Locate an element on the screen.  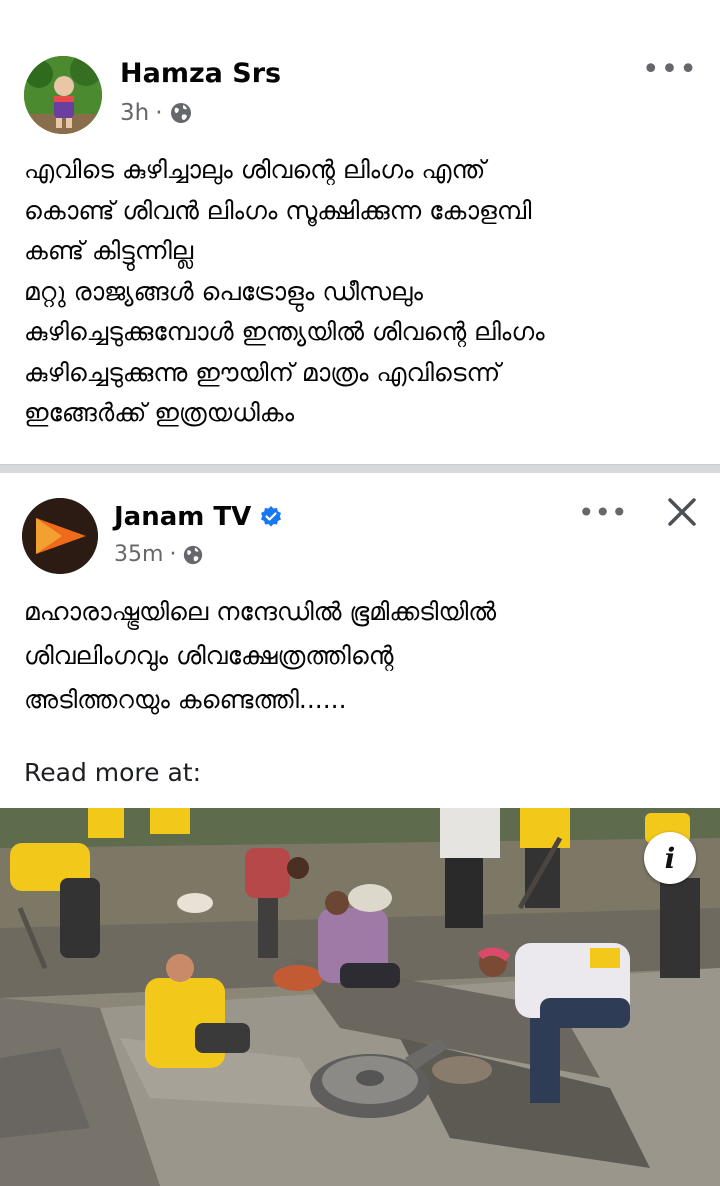
verified-badge-icon is located at coordinates (271, 516).